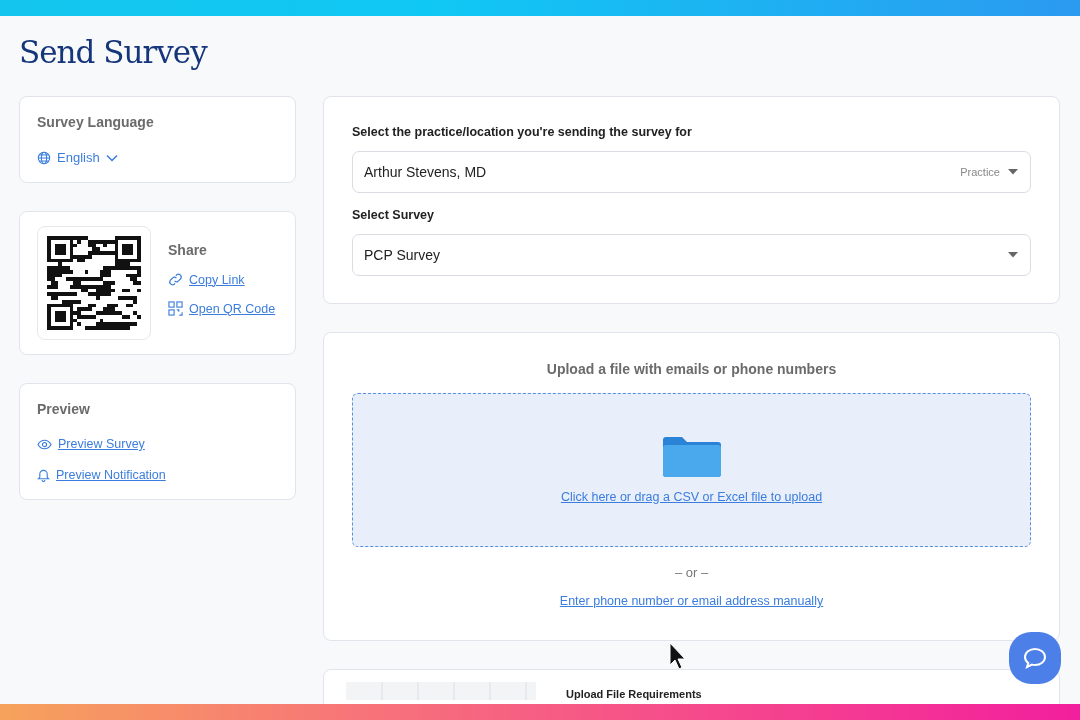  What do you see at coordinates (44, 157) in the screenshot?
I see `globe-icon` at bounding box center [44, 157].